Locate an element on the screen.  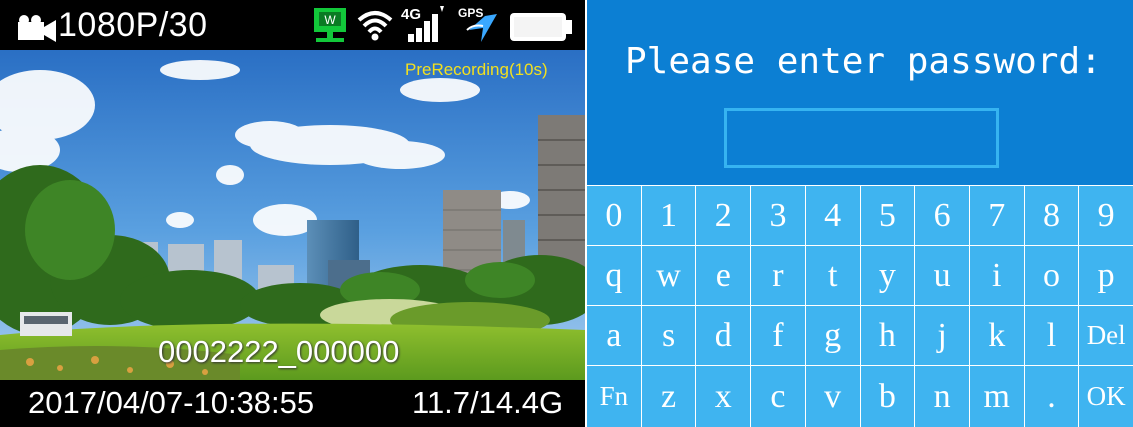
key-v: v is located at coordinates (833, 396).